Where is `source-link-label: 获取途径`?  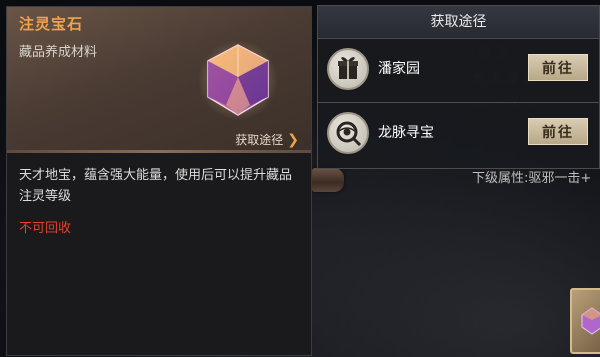
source-link-label: 获取途径 is located at coordinates (259, 140).